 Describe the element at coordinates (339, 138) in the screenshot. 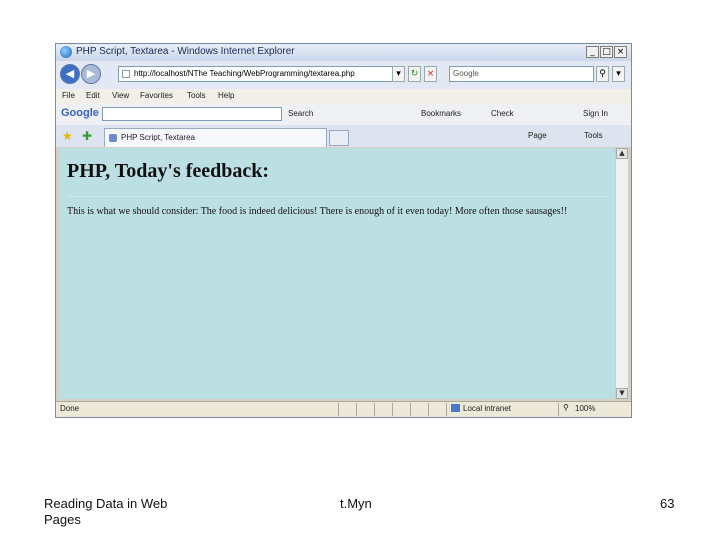

I see `new-tab-button` at that location.